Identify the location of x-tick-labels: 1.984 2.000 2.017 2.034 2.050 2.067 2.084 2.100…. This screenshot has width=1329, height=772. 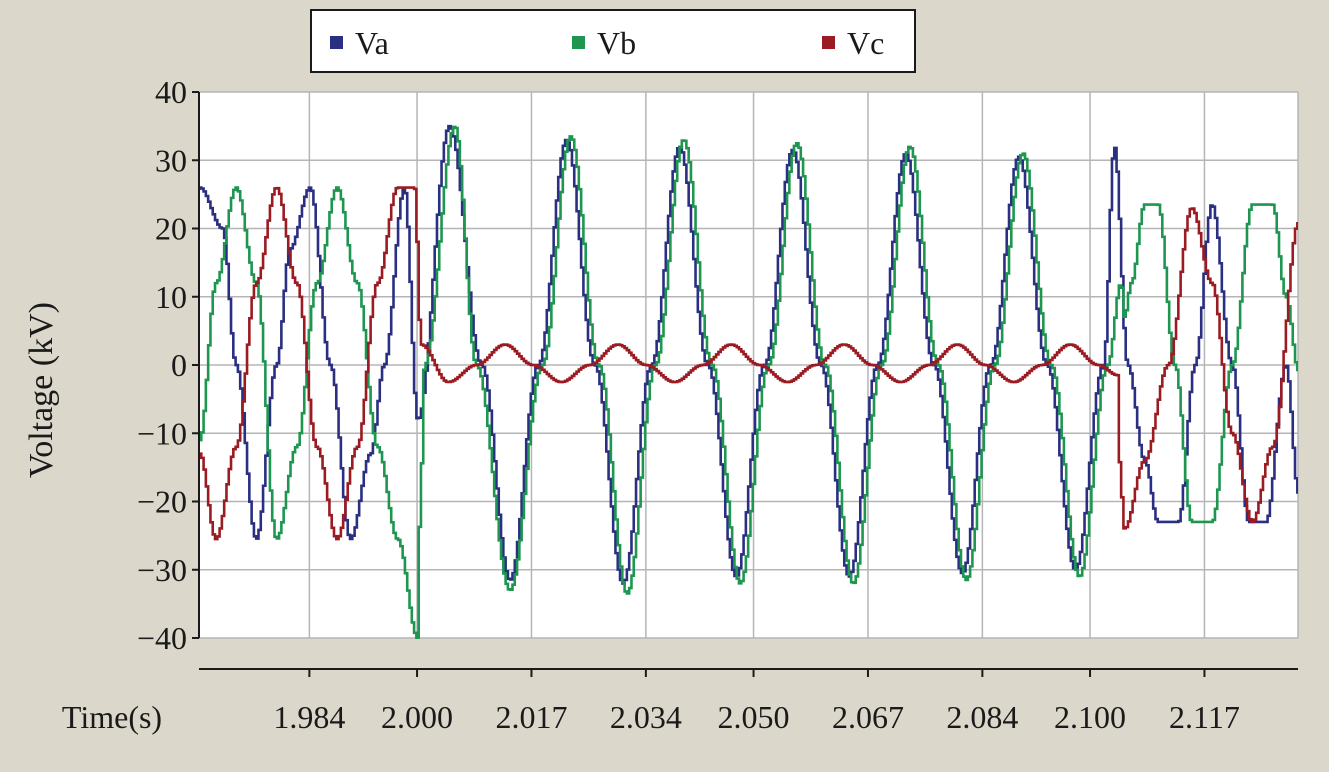
(756, 717).